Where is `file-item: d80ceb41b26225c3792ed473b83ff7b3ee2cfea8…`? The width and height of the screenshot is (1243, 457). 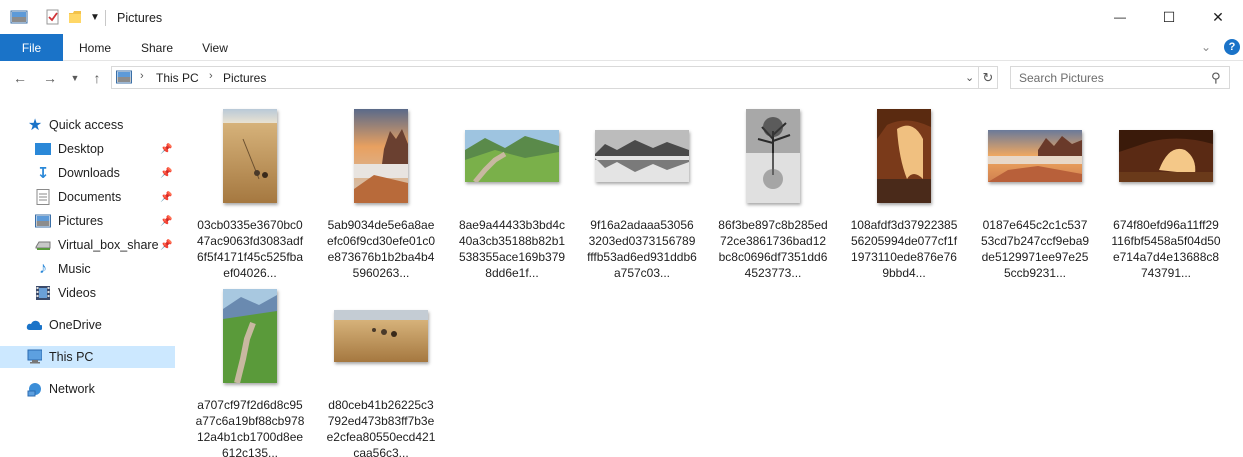 file-item: d80ceb41b26225c3792ed473b83ff7b3ee2cfea8… is located at coordinates (381, 371).